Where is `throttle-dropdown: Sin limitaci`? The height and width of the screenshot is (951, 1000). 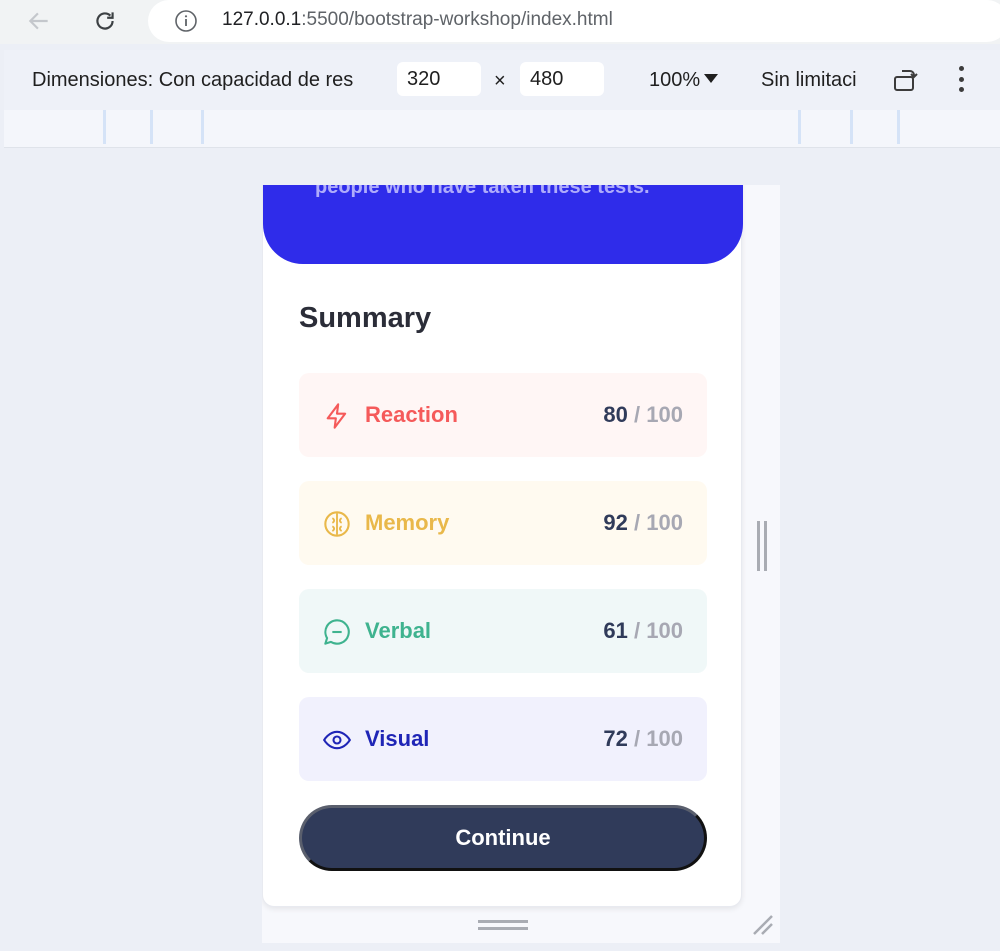
throttle-dropdown: Sin limitaci is located at coordinates (814, 80).